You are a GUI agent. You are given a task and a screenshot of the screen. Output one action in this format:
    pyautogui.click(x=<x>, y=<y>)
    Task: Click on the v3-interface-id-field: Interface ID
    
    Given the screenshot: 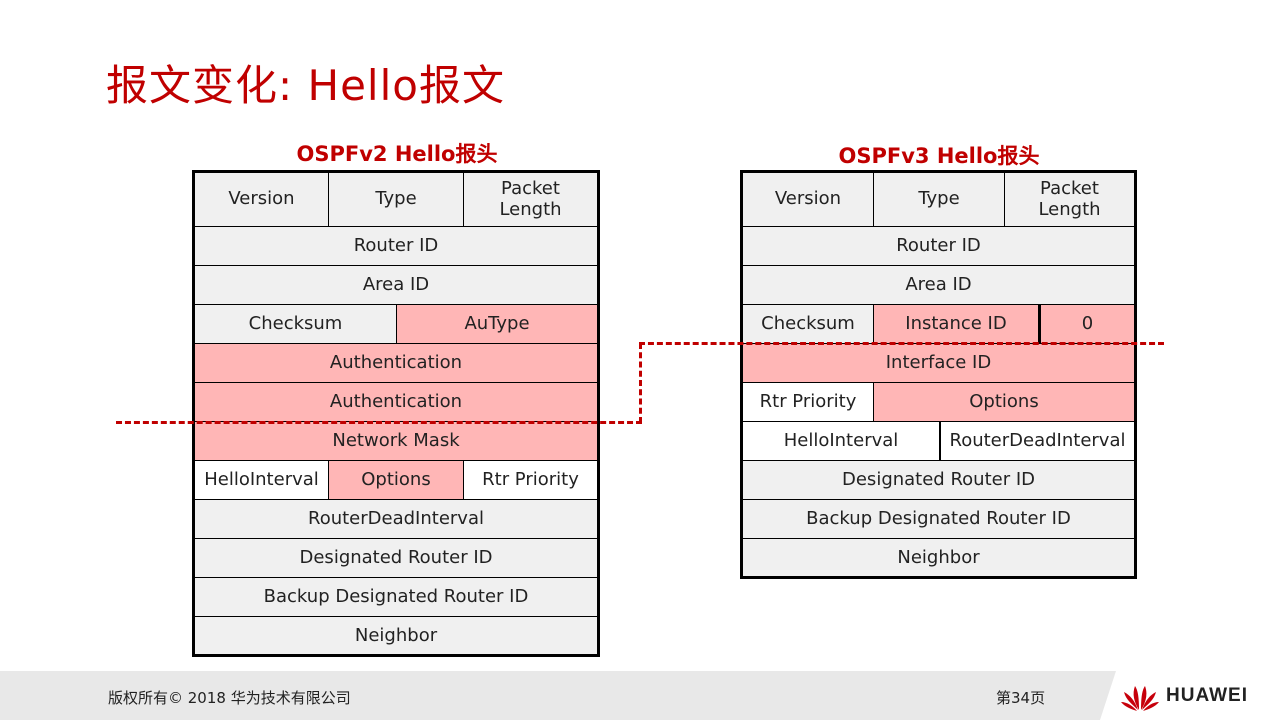 What is the action you would take?
    pyautogui.click(x=938, y=363)
    